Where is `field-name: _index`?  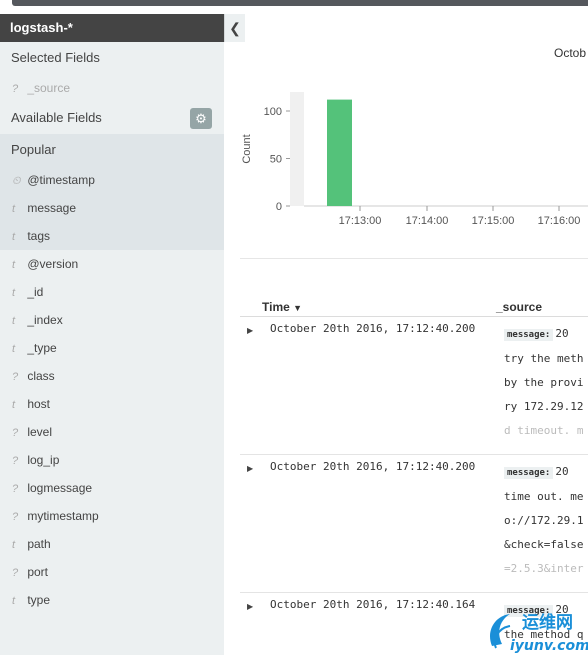
field-name: _index is located at coordinates (43, 320).